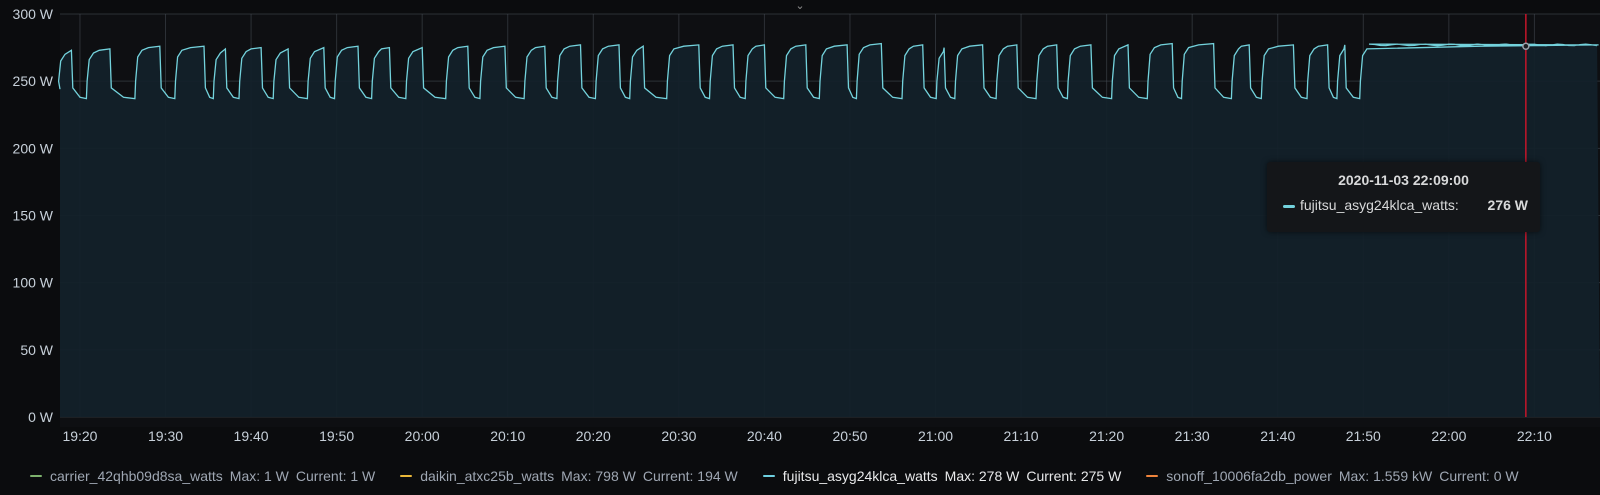  I want to click on x-tick-label: 21:30, so click(1192, 436).